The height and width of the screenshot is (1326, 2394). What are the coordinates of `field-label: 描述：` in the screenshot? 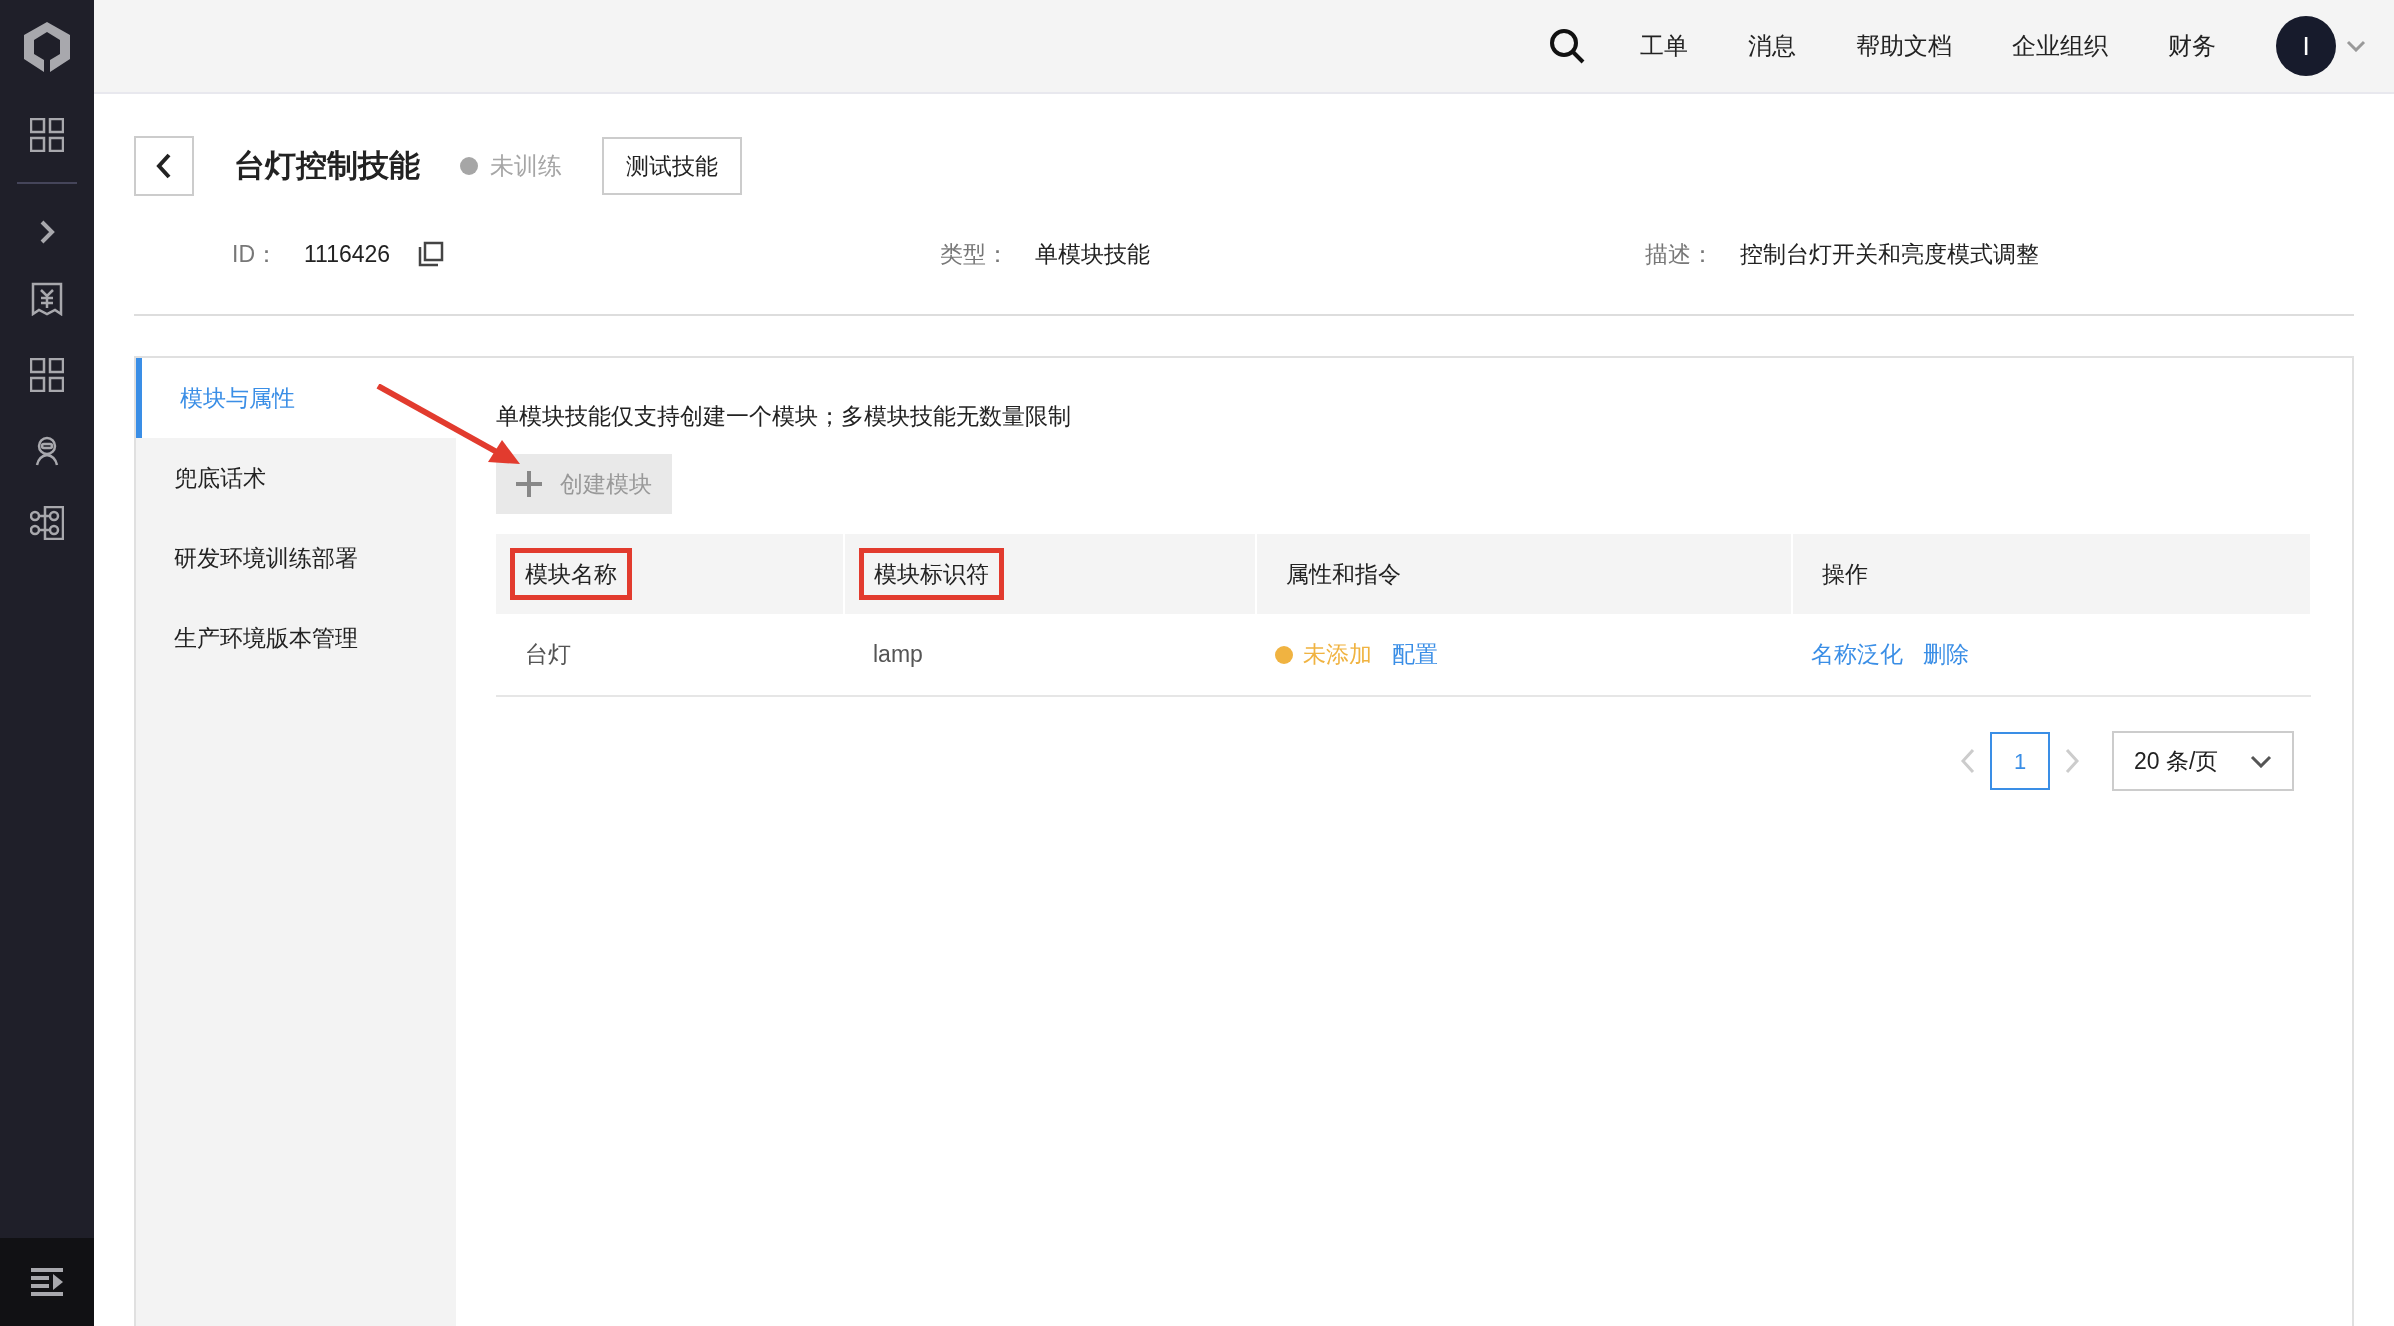 It's located at (1679, 254).